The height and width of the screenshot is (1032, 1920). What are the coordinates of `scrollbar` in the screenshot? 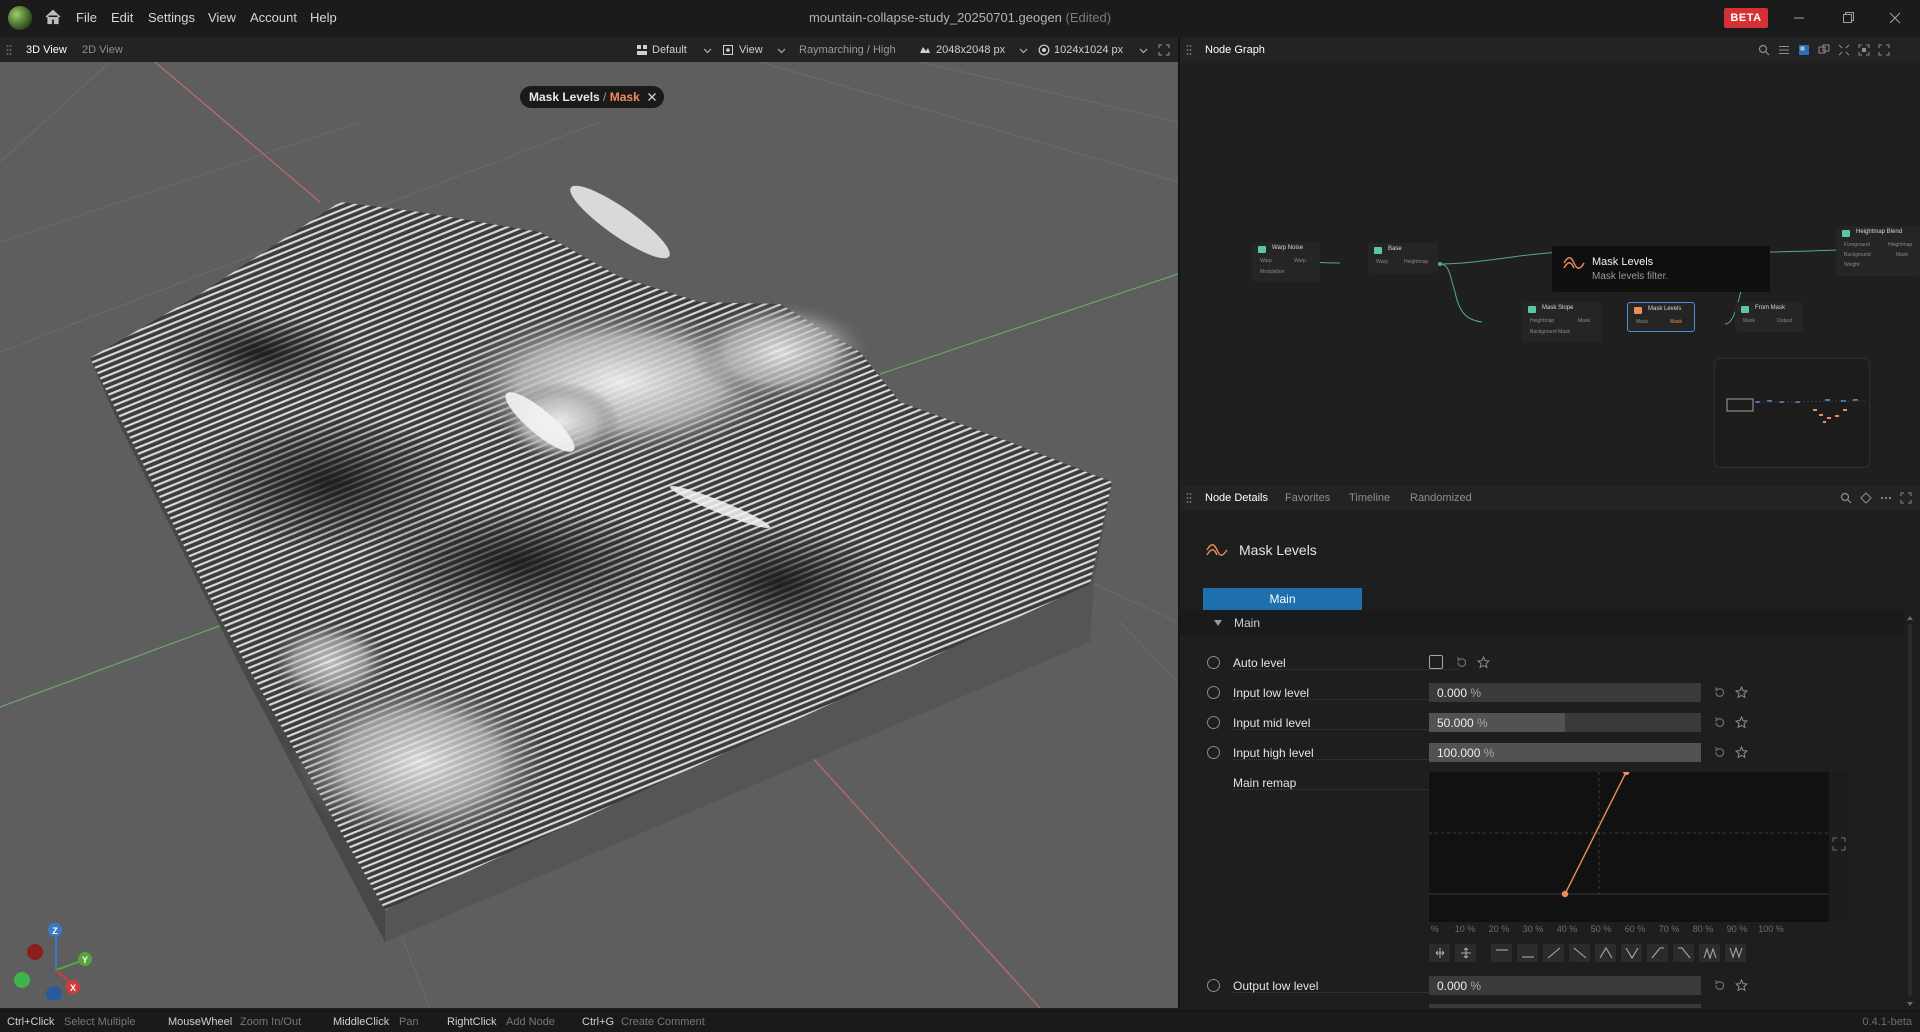 It's located at (1910, 811).